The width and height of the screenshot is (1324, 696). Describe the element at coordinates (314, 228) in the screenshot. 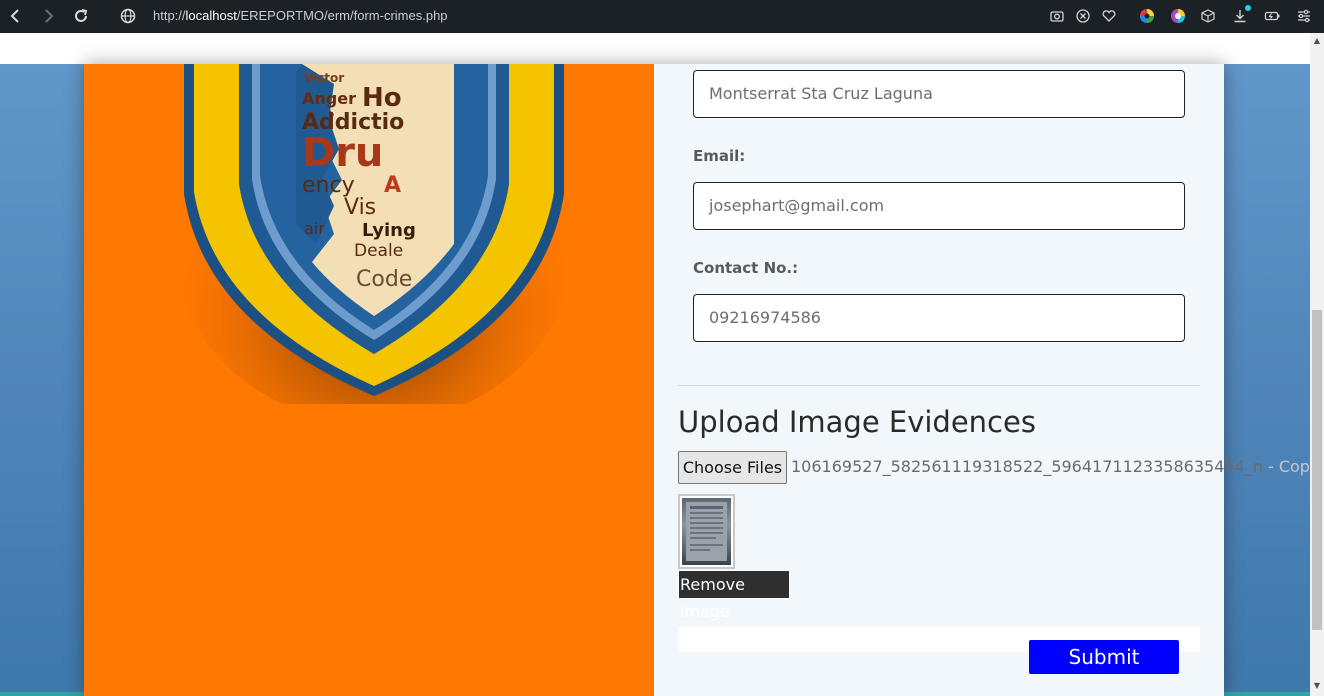

I see `emblem-word-air: air` at that location.